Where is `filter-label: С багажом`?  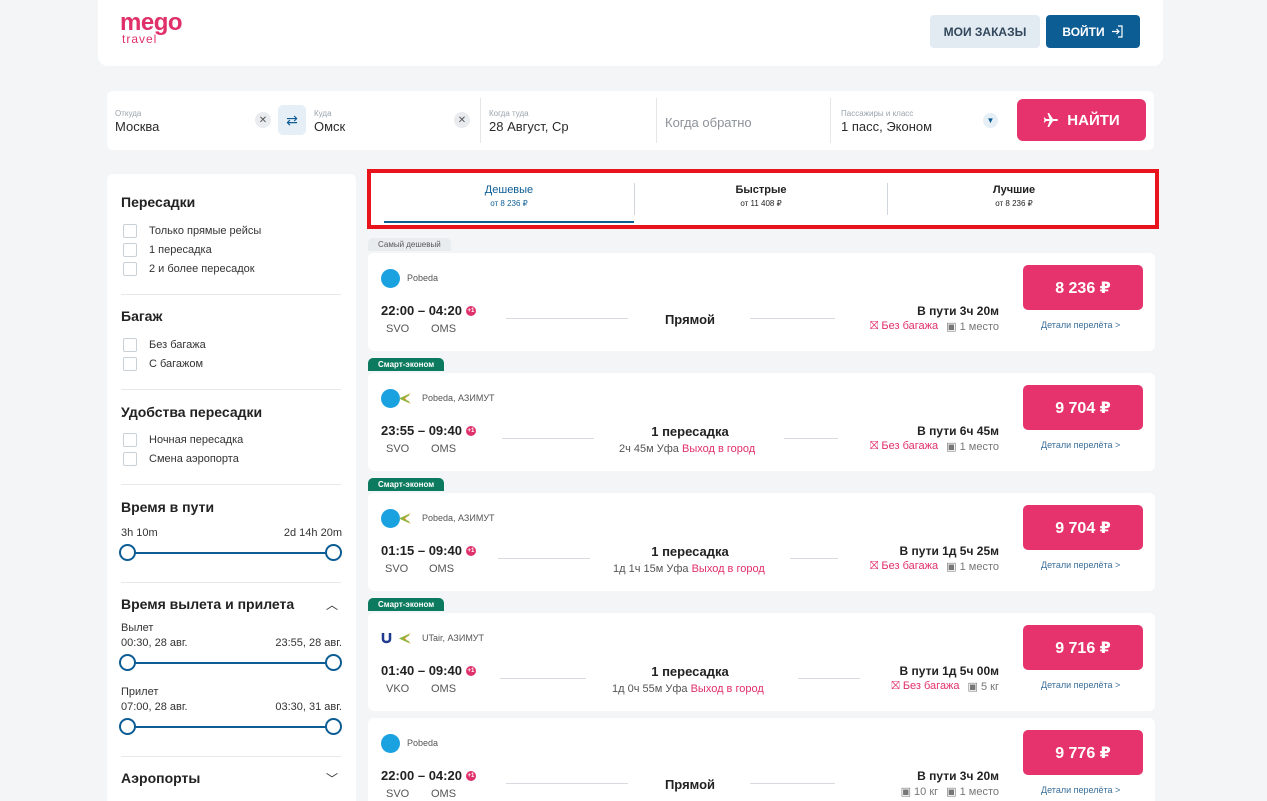 filter-label: С багажом is located at coordinates (176, 364).